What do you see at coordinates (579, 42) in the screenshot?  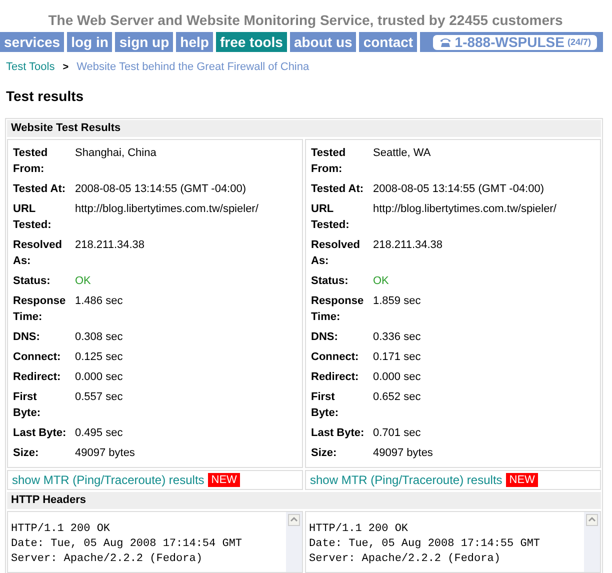 I see `phone-hours: (24/7)` at bounding box center [579, 42].